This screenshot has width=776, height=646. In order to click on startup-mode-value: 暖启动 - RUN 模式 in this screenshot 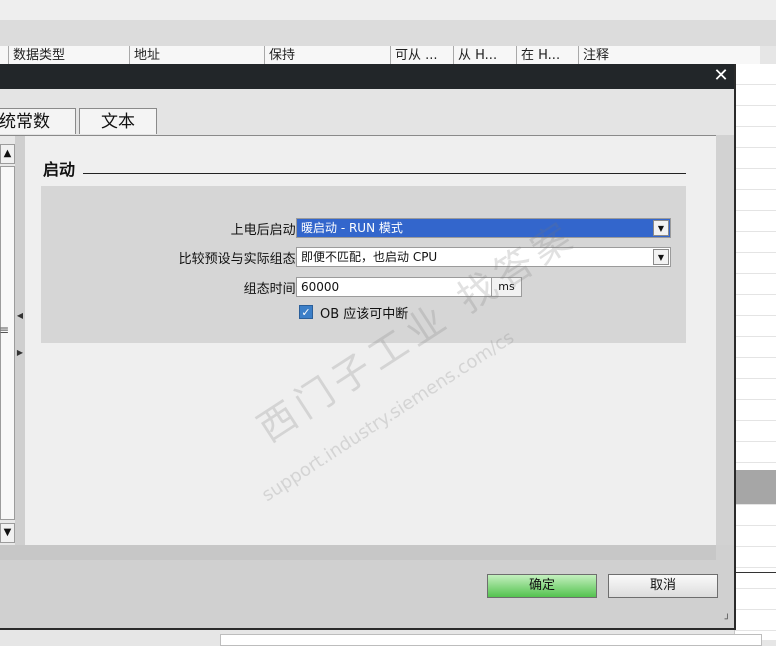, I will do `click(352, 228)`.